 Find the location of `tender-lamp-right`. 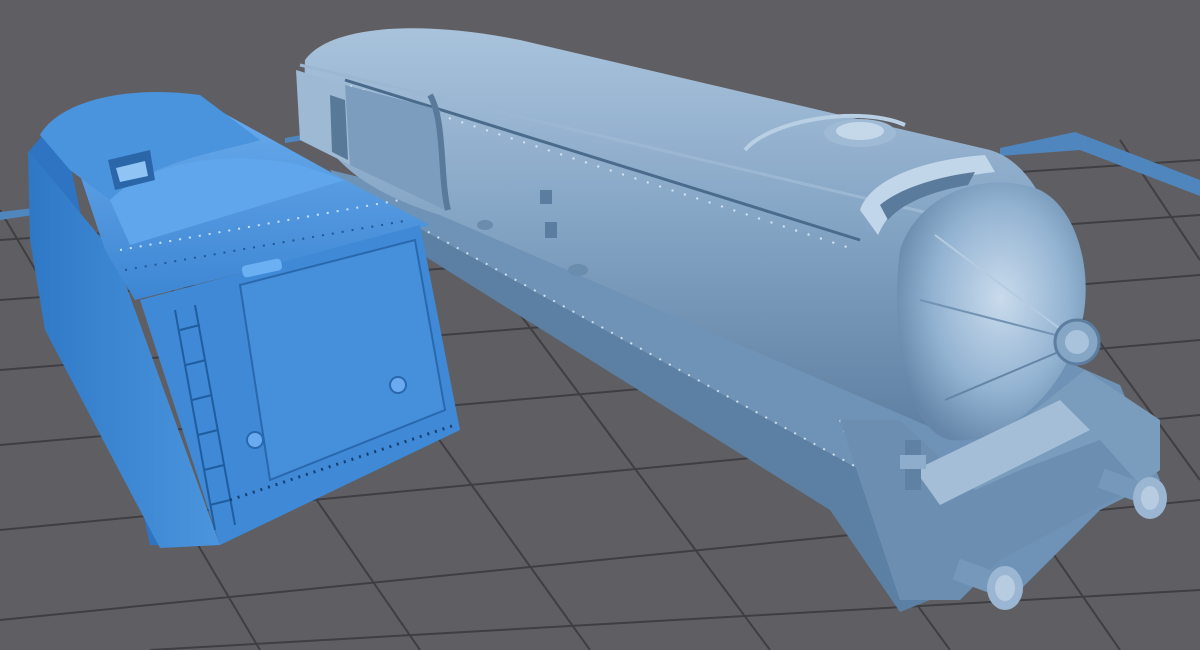

tender-lamp-right is located at coordinates (398, 385).